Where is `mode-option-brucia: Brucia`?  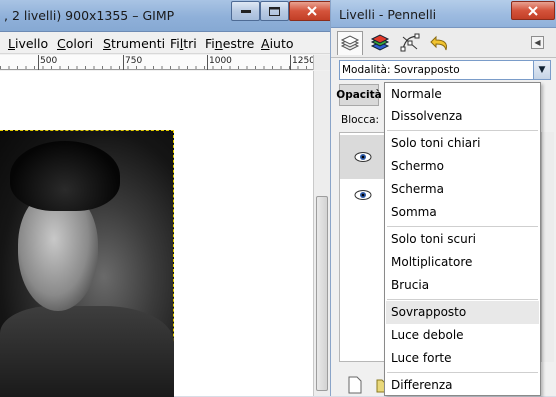 mode-option-brucia: Brucia is located at coordinates (462, 285).